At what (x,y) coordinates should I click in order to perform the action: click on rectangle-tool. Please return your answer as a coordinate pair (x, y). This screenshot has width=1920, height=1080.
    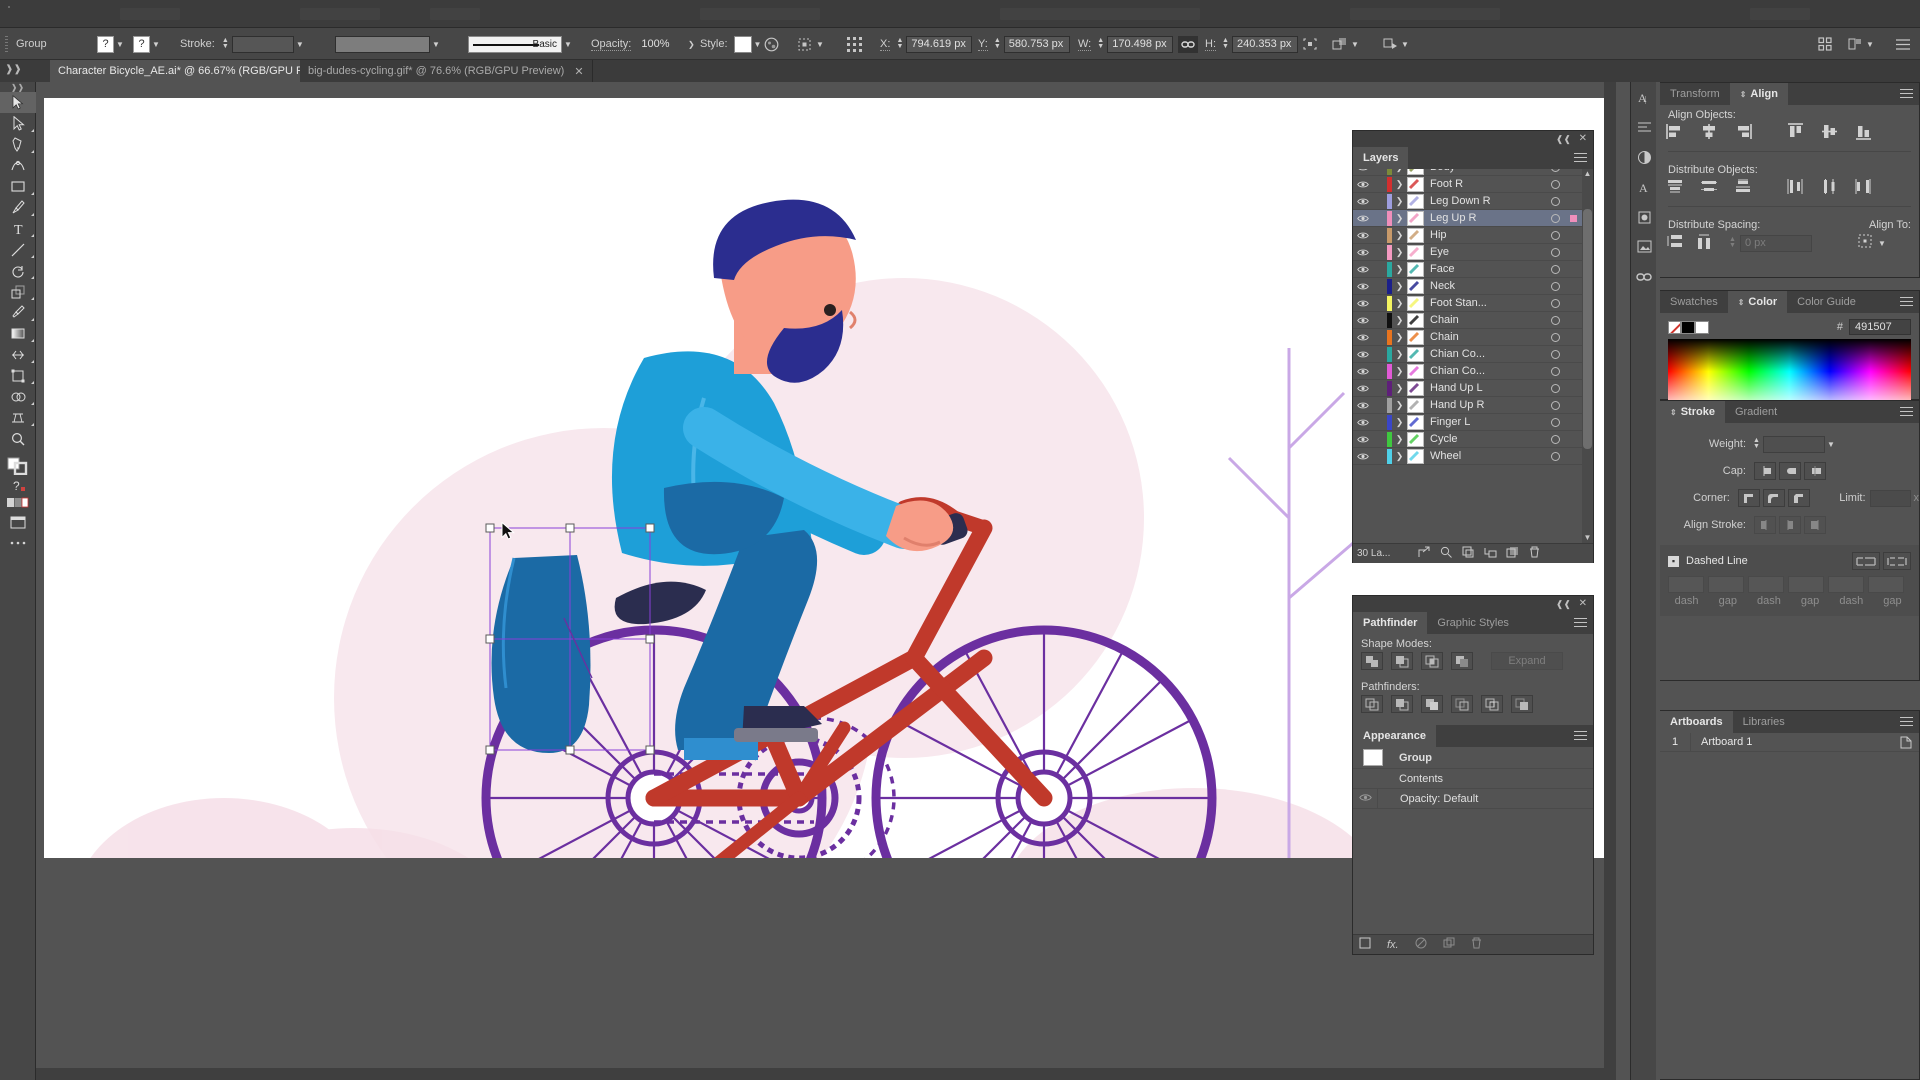
    Looking at the image, I should click on (18, 186).